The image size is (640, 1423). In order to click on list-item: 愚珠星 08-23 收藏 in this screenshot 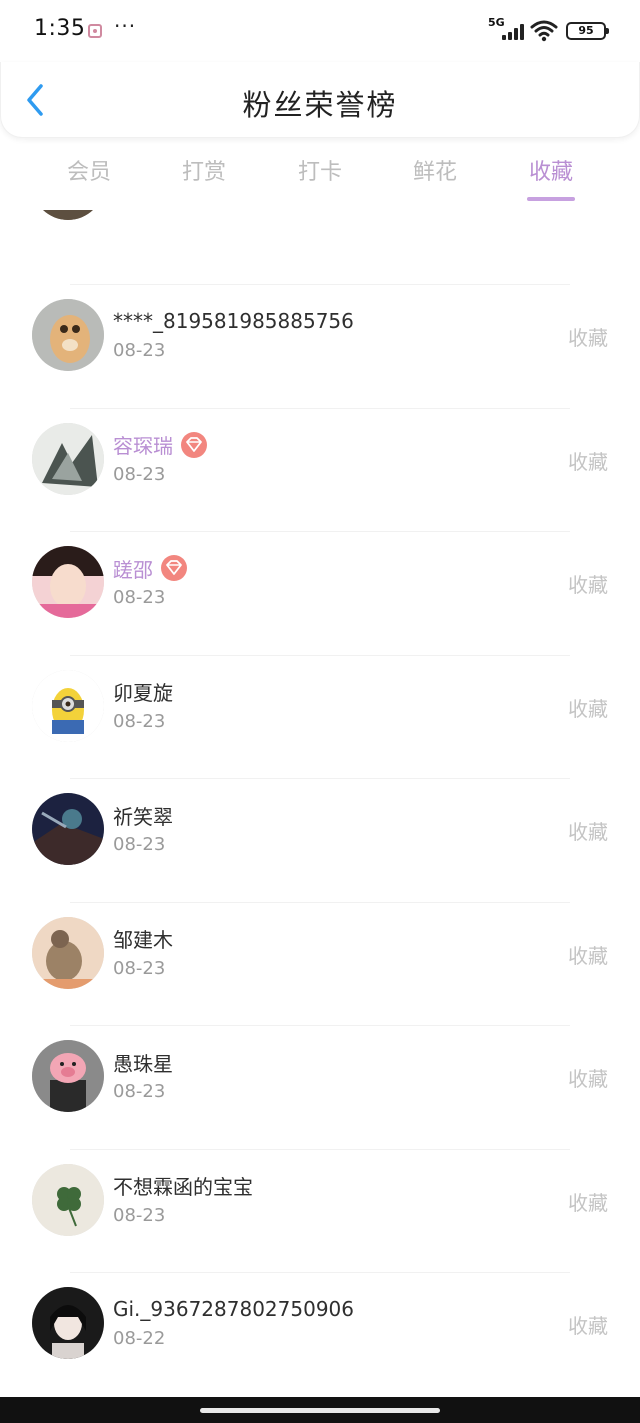, I will do `click(320, 1087)`.